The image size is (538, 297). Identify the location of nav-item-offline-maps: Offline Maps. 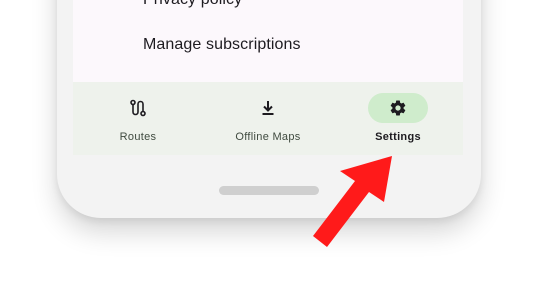
(268, 118).